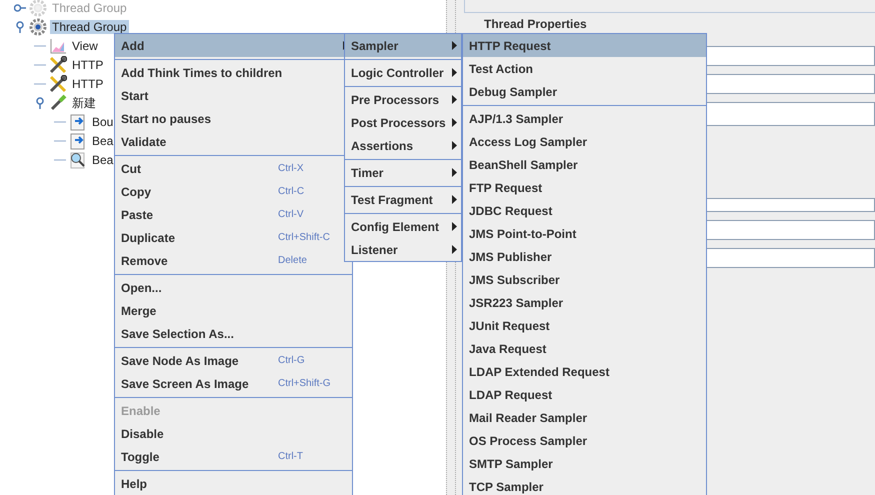  What do you see at coordinates (584, 91) in the screenshot?
I see `menu-item: Debug Sampler` at bounding box center [584, 91].